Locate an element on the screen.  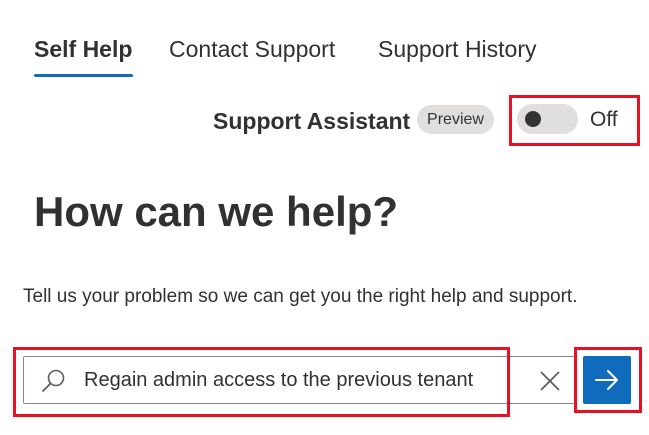
highlight-box-search is located at coordinates (261, 382).